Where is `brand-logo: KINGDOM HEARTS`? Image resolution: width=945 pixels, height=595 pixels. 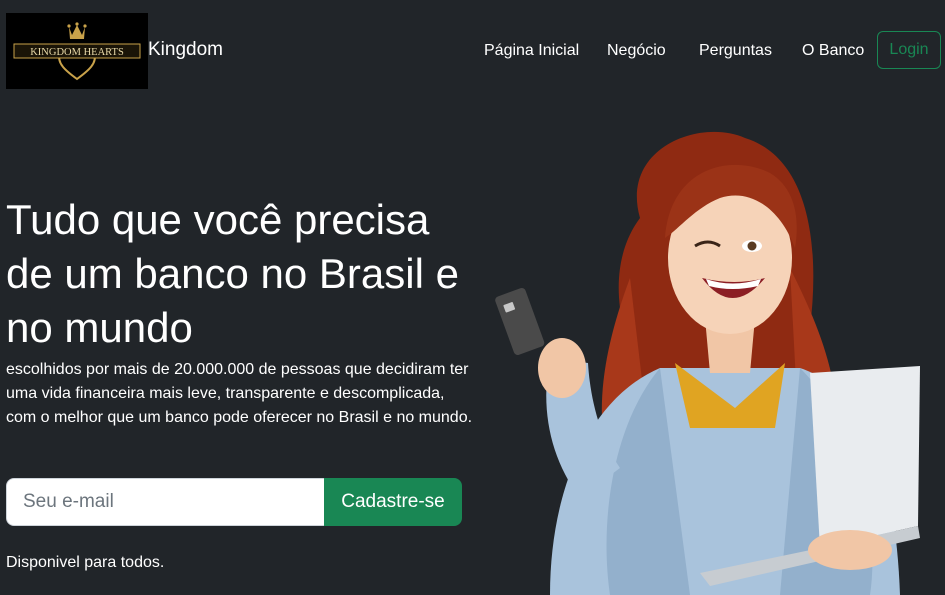 brand-logo: KINGDOM HEARTS is located at coordinates (77, 51).